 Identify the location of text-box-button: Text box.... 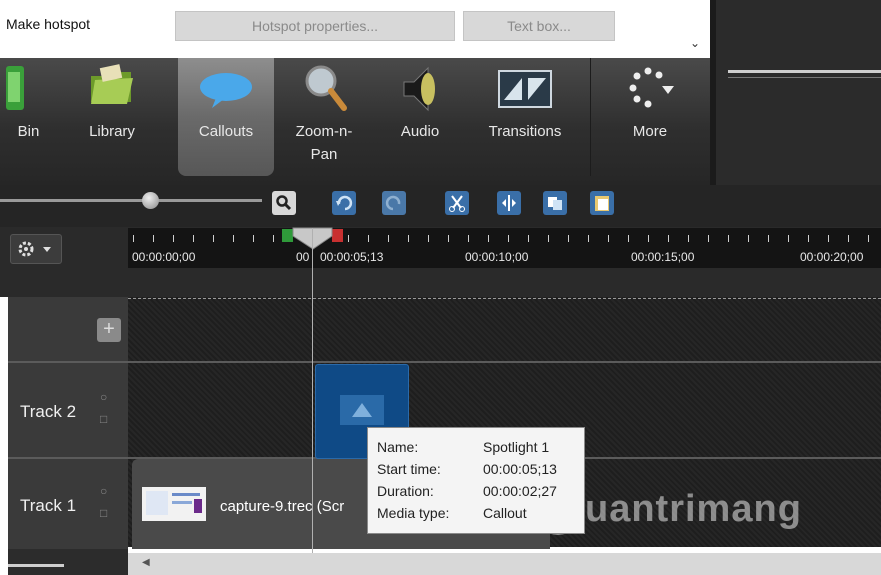
(539, 26).